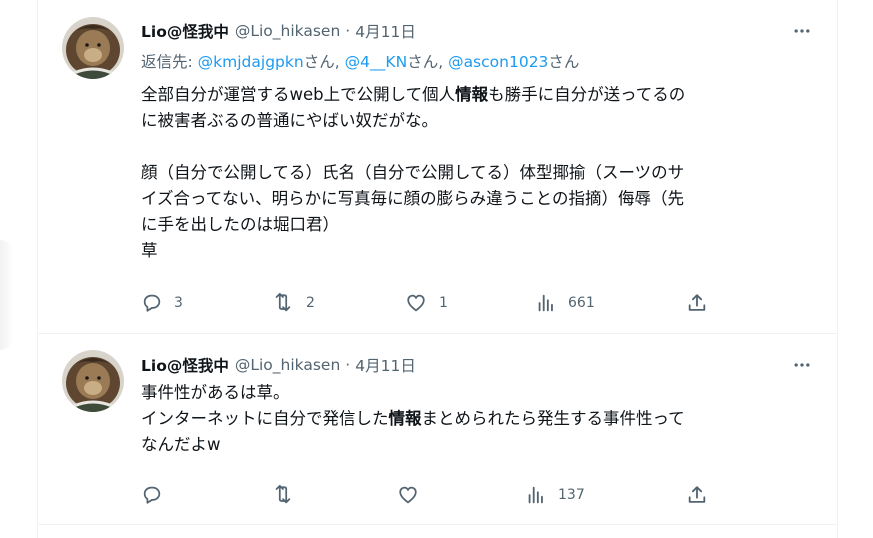  I want to click on like-count: 1, so click(443, 303).